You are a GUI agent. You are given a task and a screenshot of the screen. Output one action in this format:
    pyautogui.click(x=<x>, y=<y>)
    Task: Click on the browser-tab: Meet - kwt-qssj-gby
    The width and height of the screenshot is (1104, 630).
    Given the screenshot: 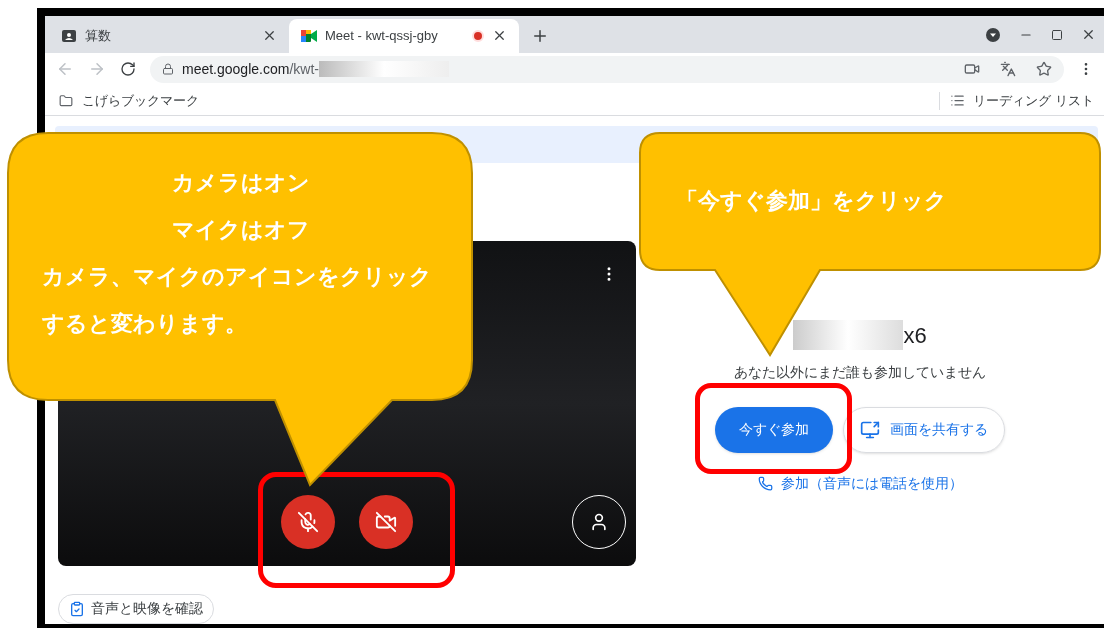 What is the action you would take?
    pyautogui.click(x=404, y=35)
    